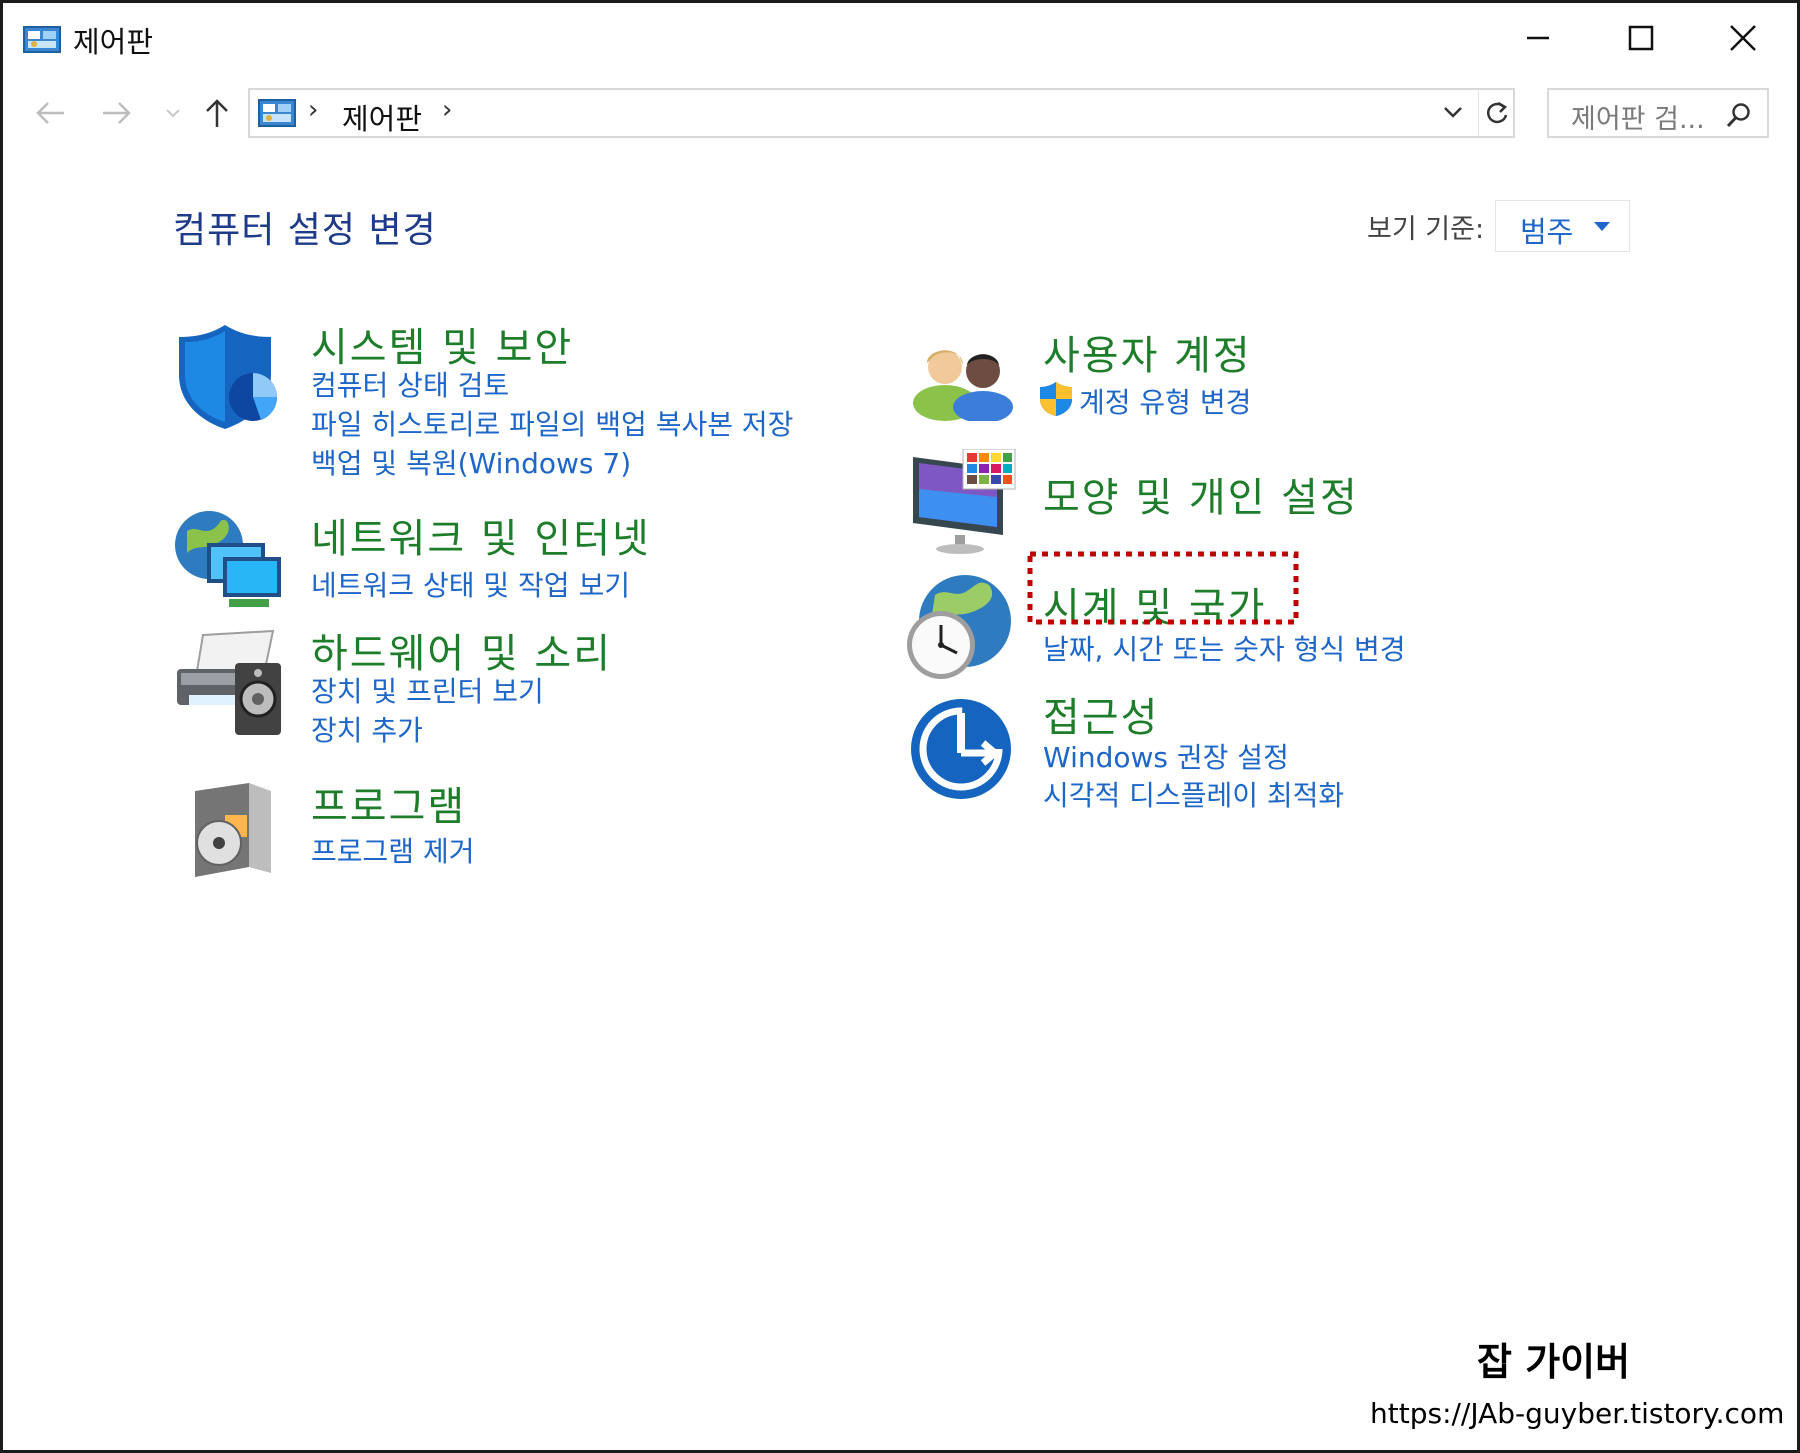  I want to click on watermark-url: https://JAb-guyber.tistory.com, so click(1577, 1413).